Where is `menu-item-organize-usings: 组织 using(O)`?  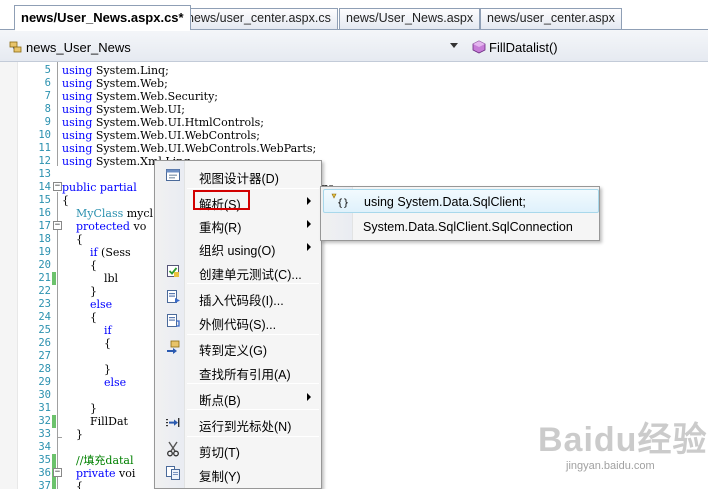 menu-item-organize-usings: 组织 using(O) is located at coordinates (239, 247).